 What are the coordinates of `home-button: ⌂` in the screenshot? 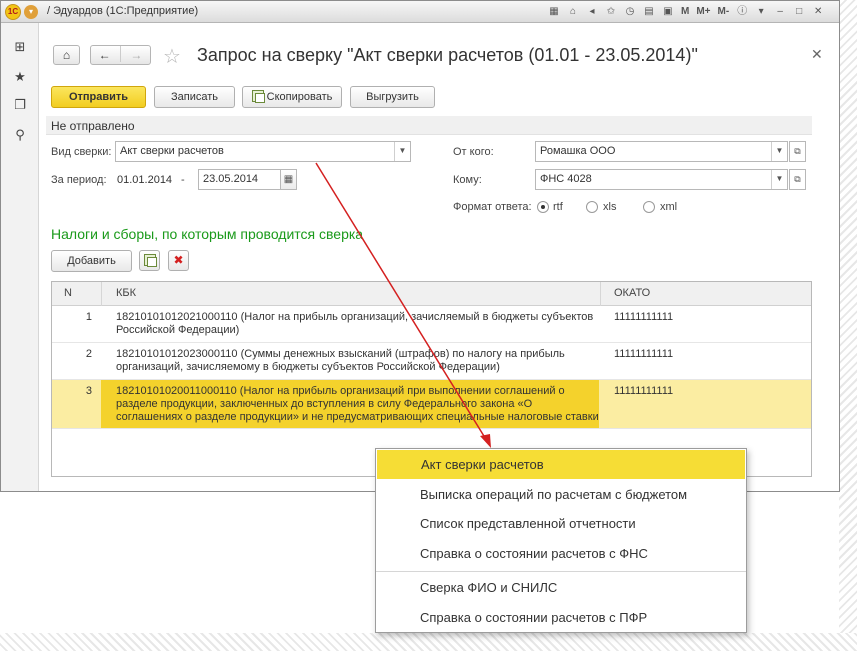 It's located at (66, 55).